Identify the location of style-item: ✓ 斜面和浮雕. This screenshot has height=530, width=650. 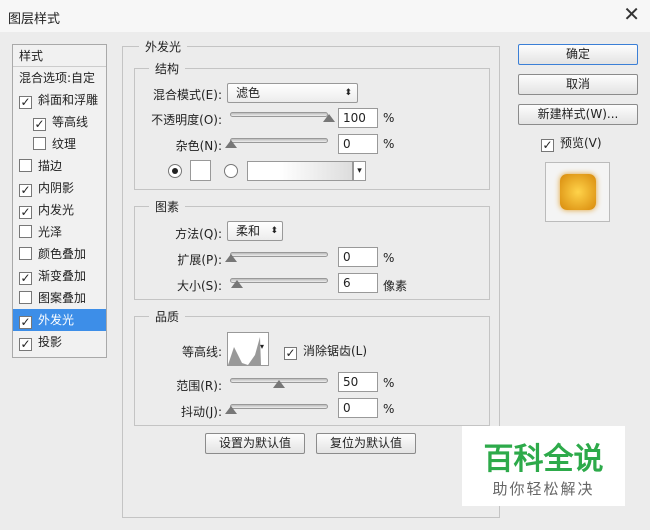
(59, 100).